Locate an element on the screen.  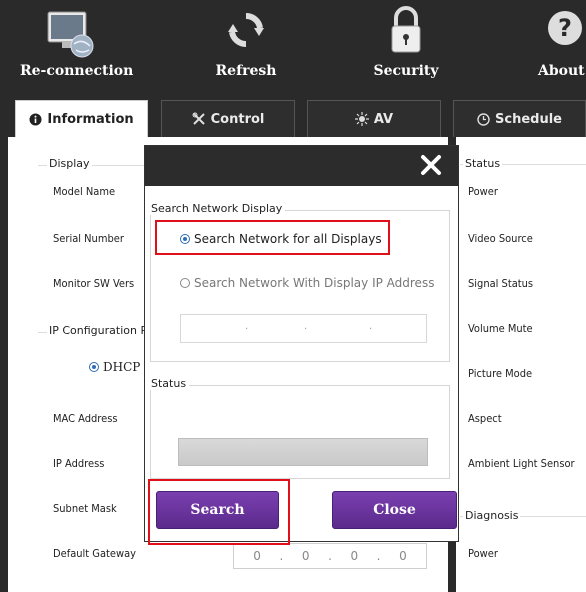
tab-control-label: Control is located at coordinates (237, 119).